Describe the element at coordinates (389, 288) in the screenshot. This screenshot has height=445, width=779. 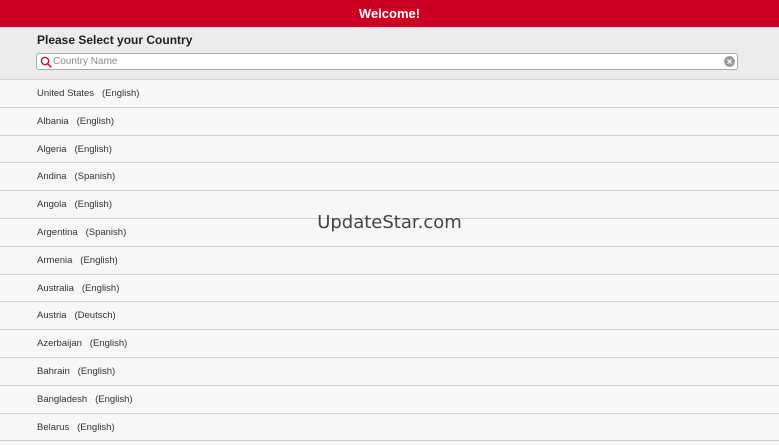
I see `country-row: Australia (English)` at that location.